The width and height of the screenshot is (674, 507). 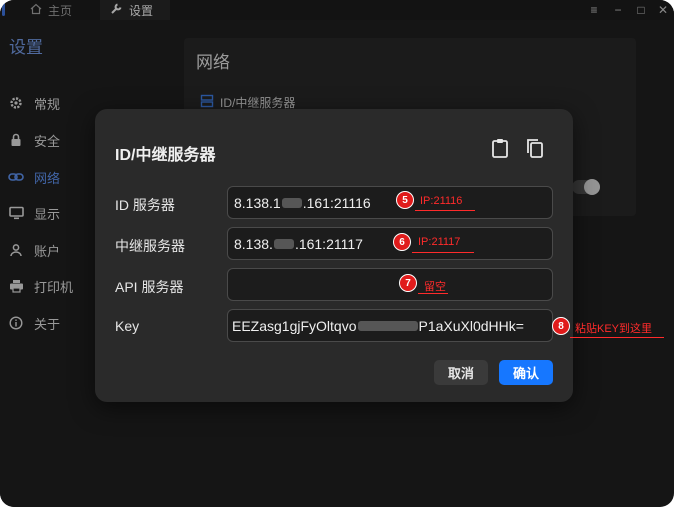 What do you see at coordinates (294, 325) in the screenshot?
I see `field-value-prefix: EEZasg1gjFyOltqvo` at bounding box center [294, 325].